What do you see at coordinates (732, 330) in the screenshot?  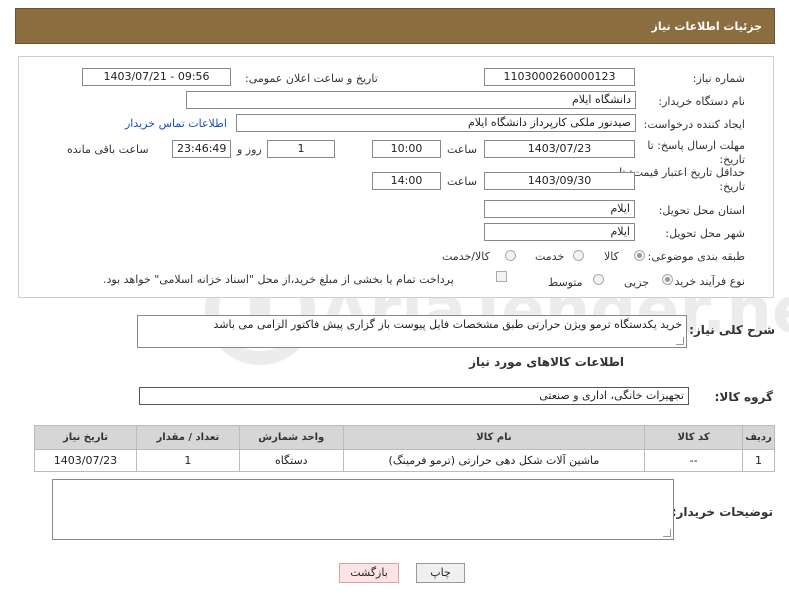 I see `description-label: شرح کلی نیاز:` at bounding box center [732, 330].